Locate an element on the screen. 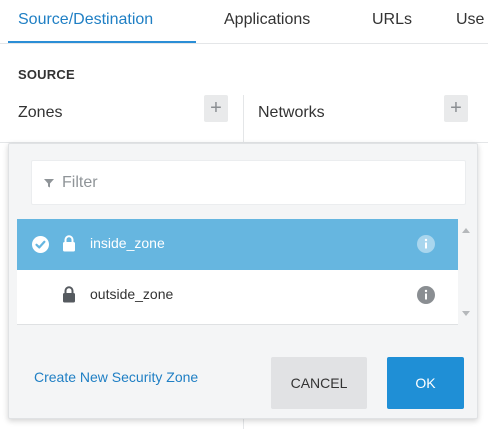 The width and height of the screenshot is (488, 429). tab-users: Use is located at coordinates (470, 21).